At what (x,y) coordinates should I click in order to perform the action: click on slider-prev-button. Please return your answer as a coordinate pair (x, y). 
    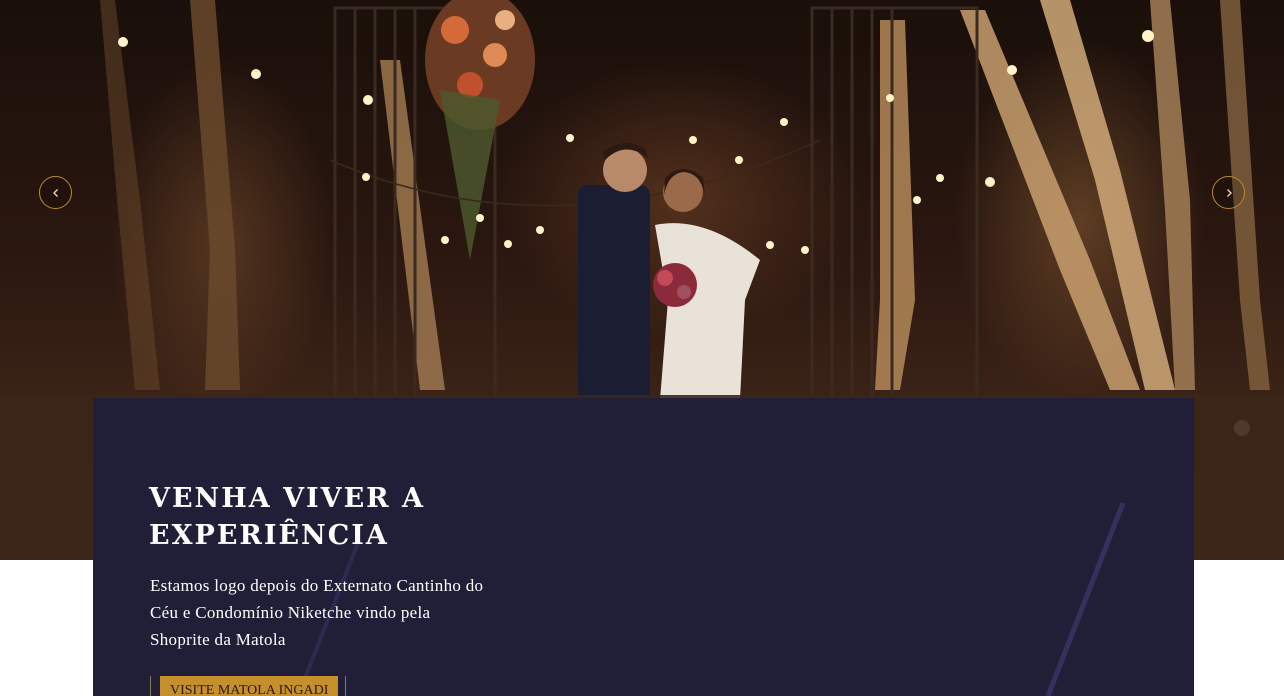
    Looking at the image, I should click on (55, 192).